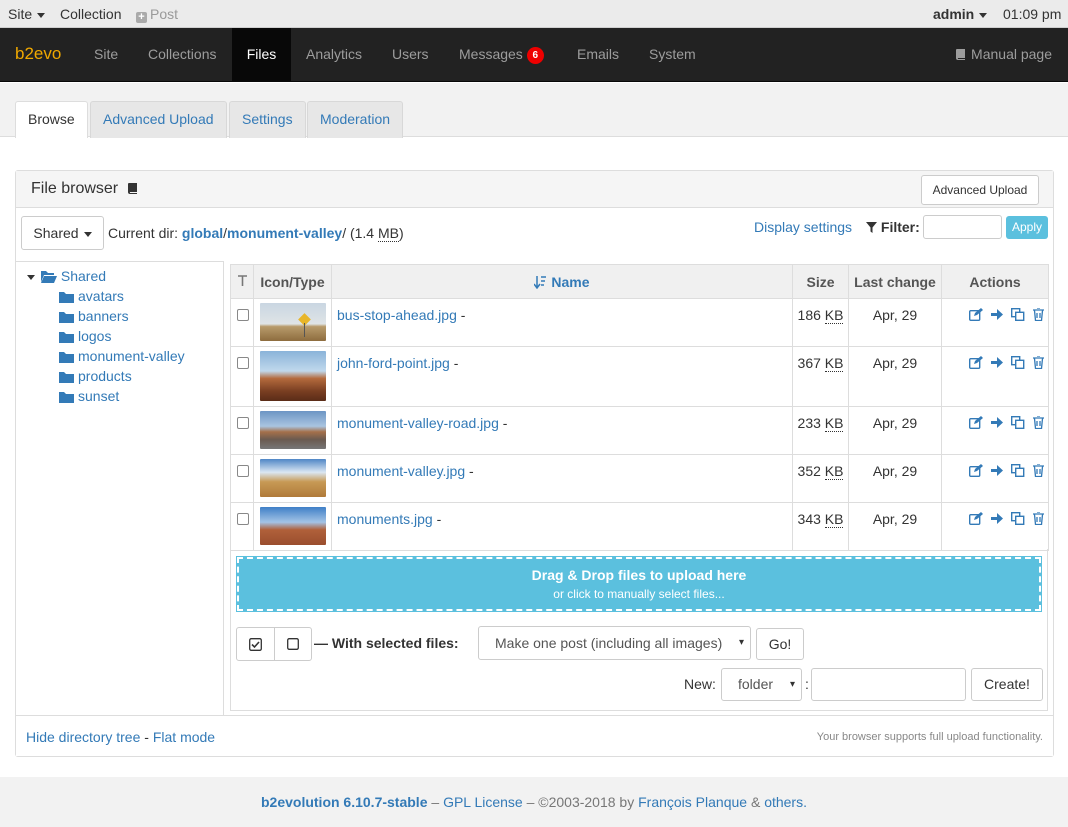  Describe the element at coordinates (122, 356) in the screenshot. I see `tree-item-monument-valley: monument-valley` at that location.